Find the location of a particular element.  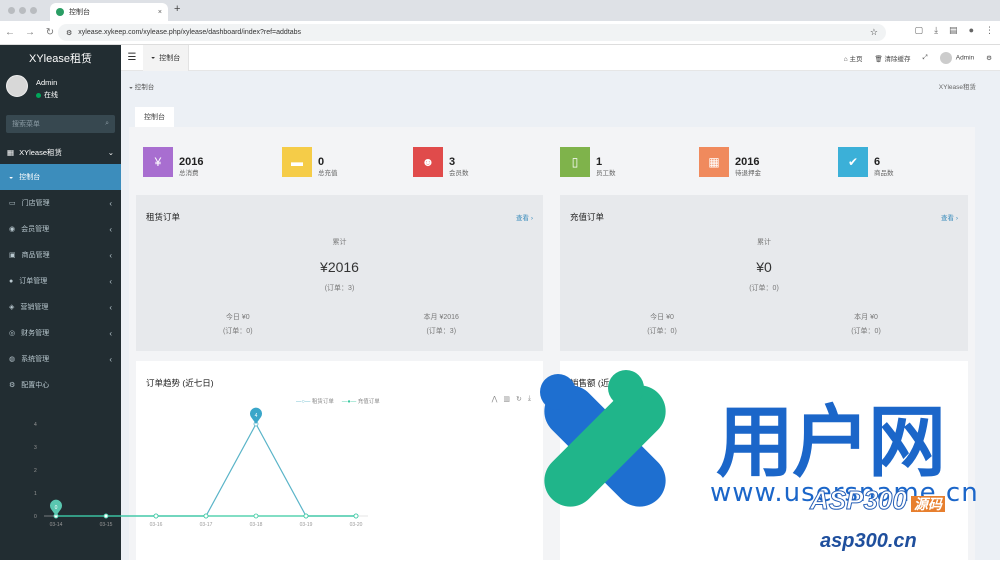

sidebar-item-stores: ▭ 门店管理 ‹ is located at coordinates (60, 203).